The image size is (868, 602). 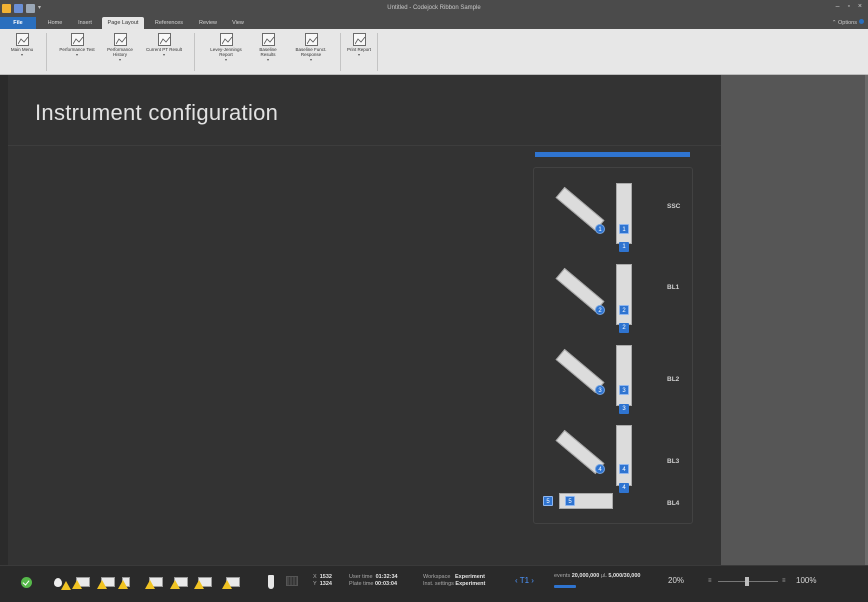 What do you see at coordinates (674, 206) in the screenshot?
I see `detector-label-ssc: SSC` at bounding box center [674, 206].